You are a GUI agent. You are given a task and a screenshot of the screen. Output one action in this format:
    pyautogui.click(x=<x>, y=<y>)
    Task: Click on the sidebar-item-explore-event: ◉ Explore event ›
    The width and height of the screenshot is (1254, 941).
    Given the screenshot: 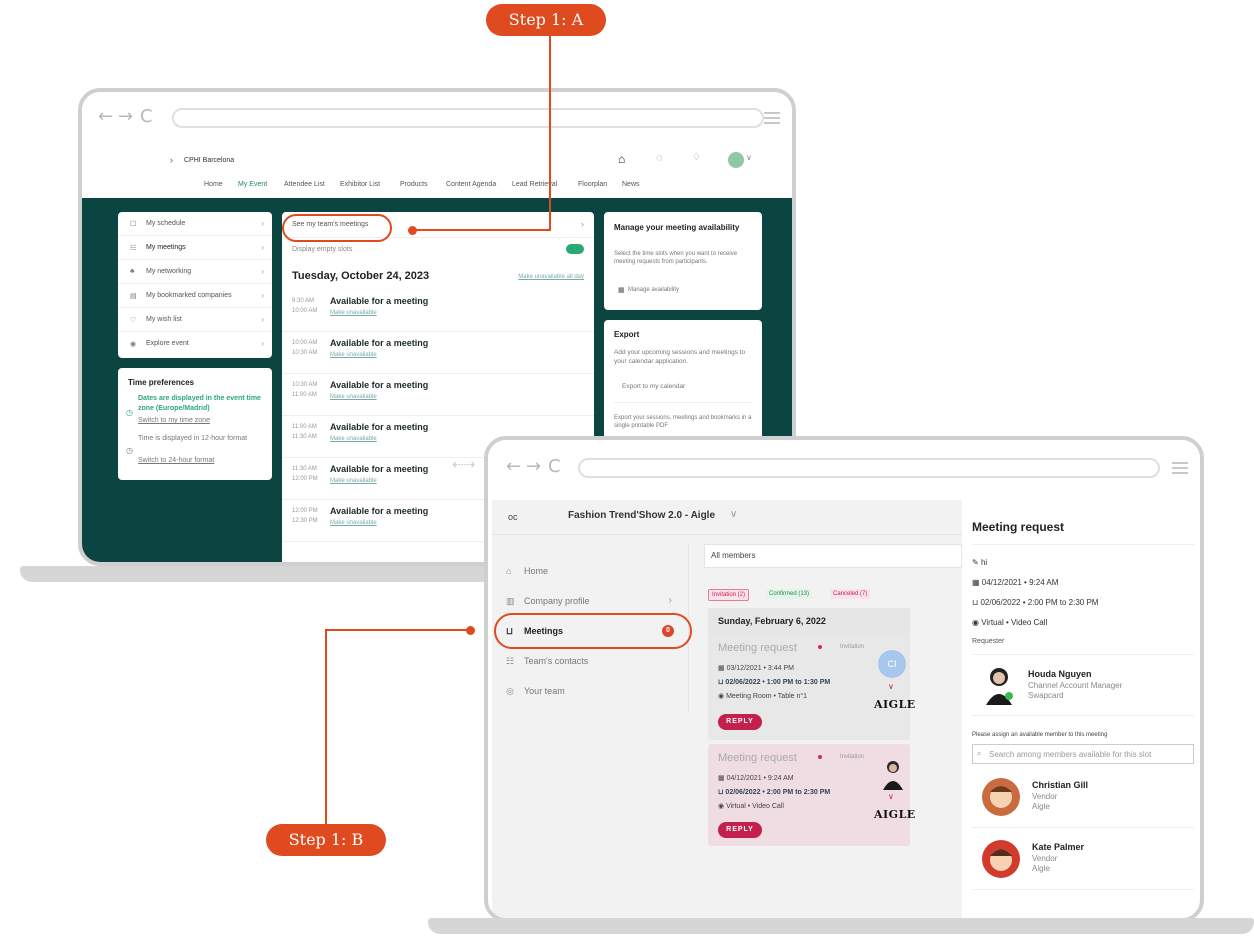 What is the action you would take?
    pyautogui.click(x=195, y=344)
    